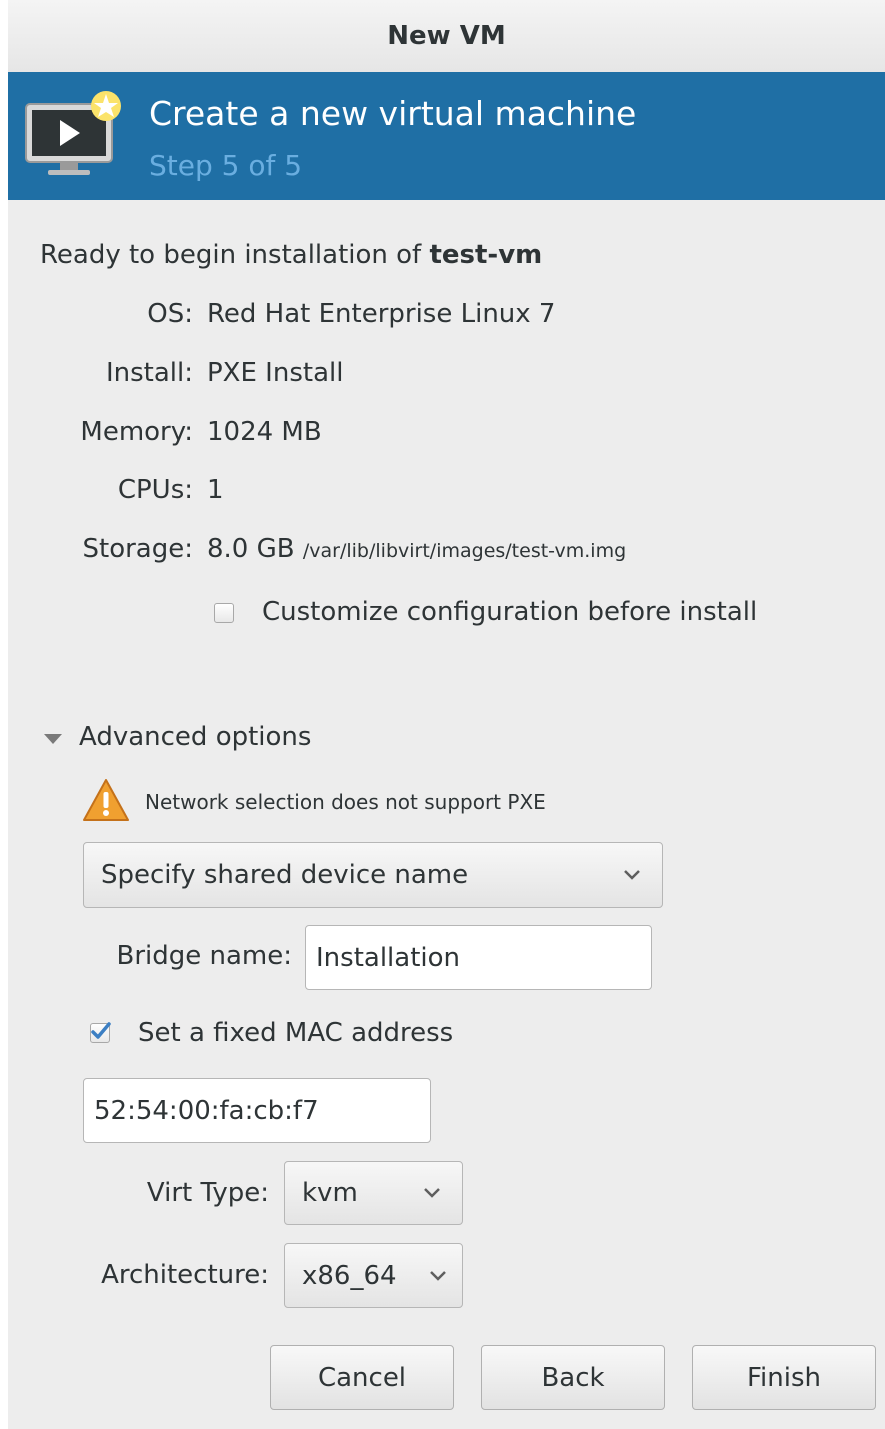  Describe the element at coordinates (170, 314) in the screenshot. I see `os-label: OS:` at that location.